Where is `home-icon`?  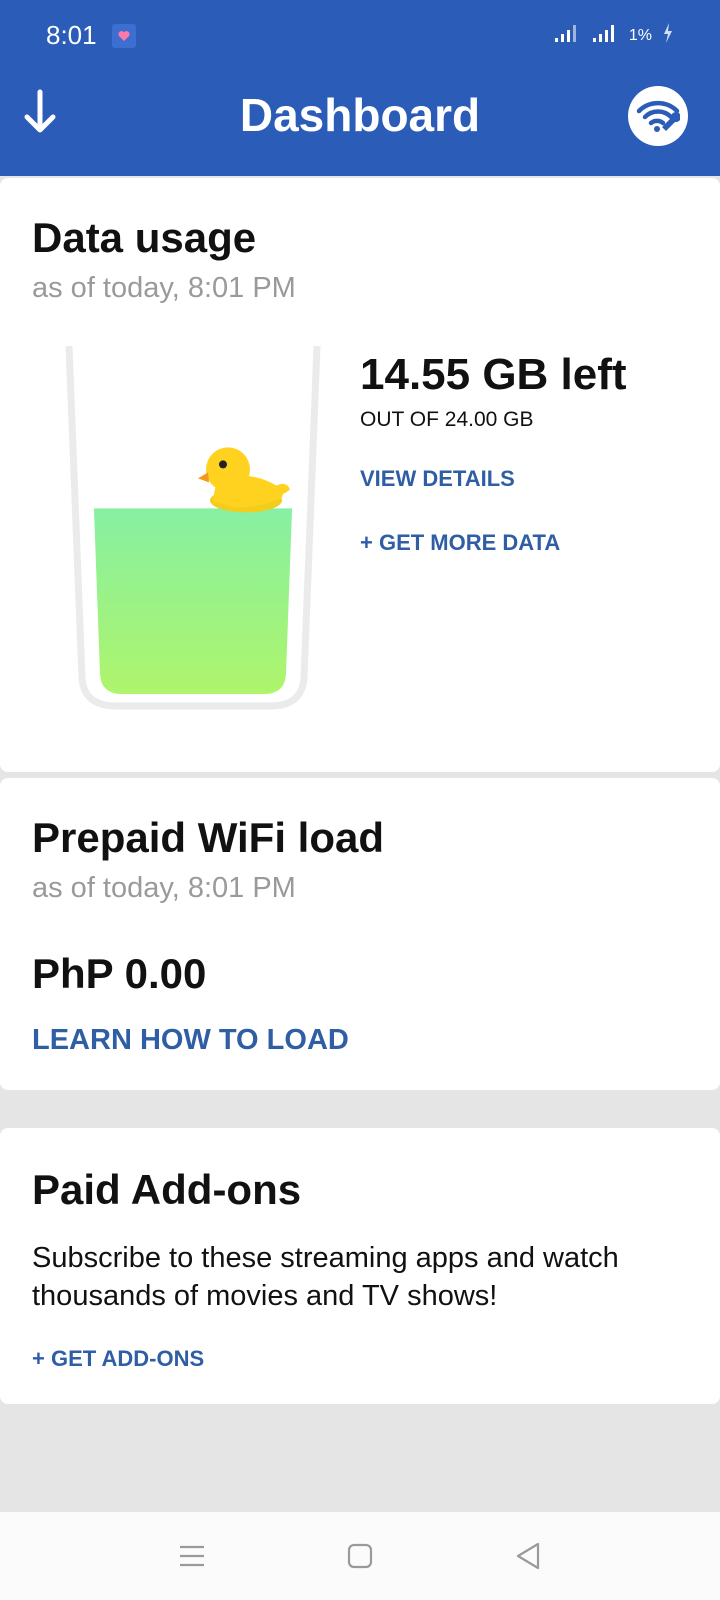 home-icon is located at coordinates (360, 1556).